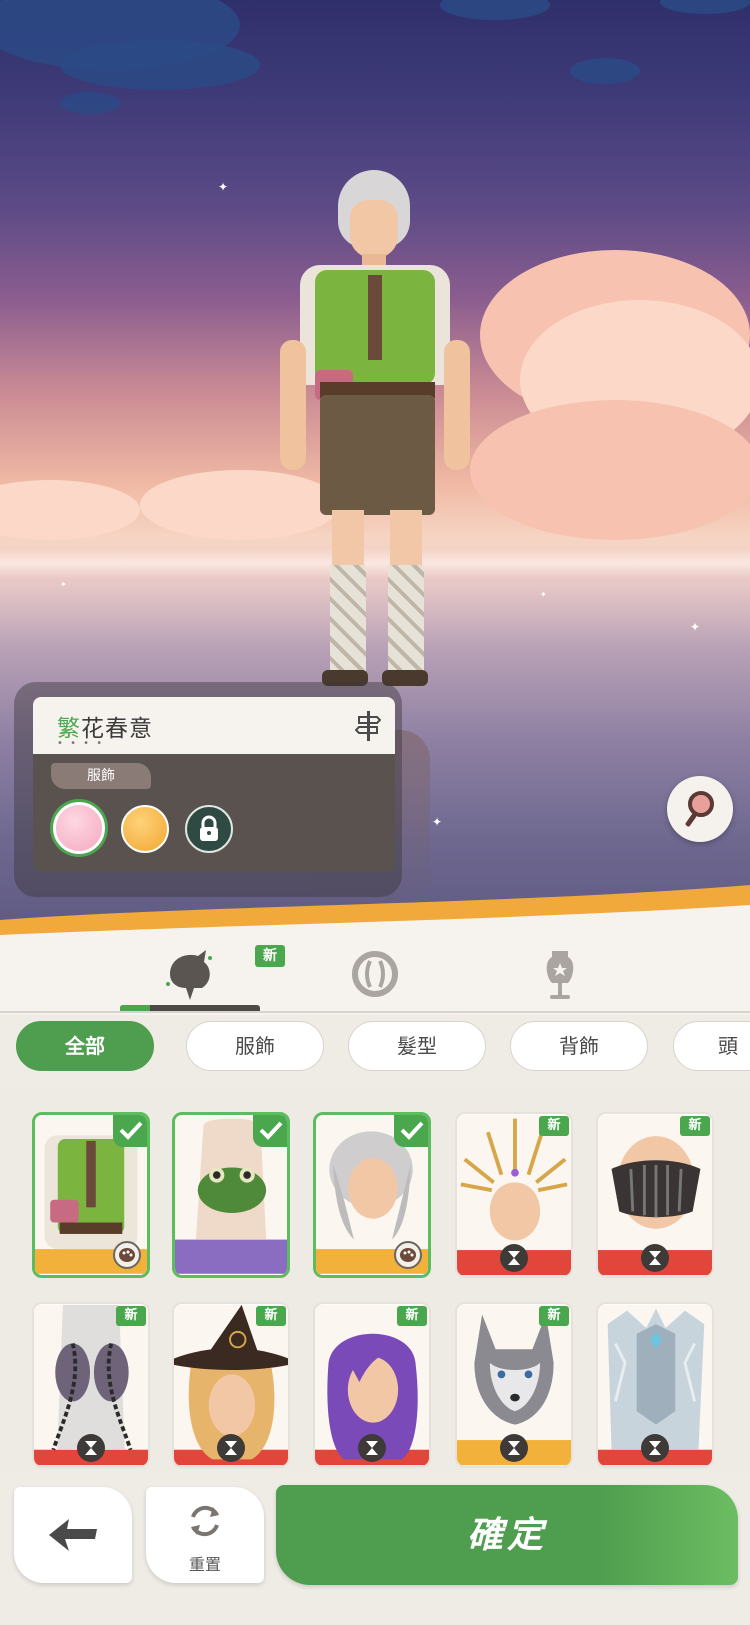  What do you see at coordinates (374, 229) in the screenshot?
I see `character-face` at bounding box center [374, 229].